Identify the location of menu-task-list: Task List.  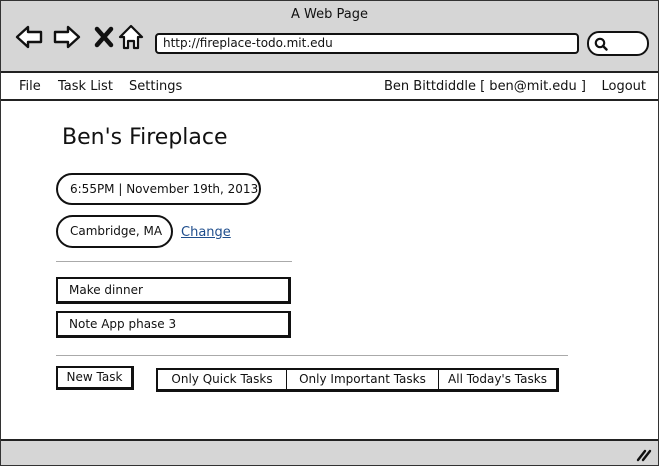
(85, 86).